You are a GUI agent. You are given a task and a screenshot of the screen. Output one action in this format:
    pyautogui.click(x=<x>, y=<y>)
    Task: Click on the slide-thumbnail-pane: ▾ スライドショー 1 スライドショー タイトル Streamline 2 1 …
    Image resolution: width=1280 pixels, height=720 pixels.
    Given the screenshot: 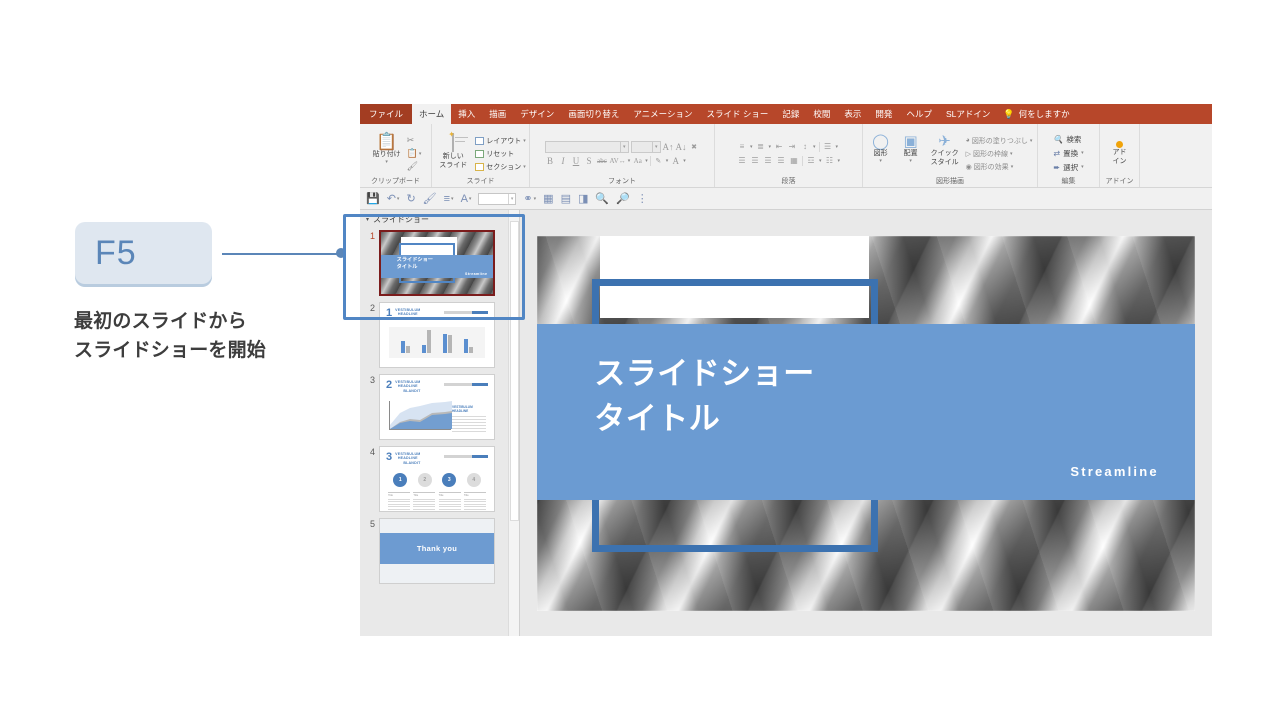 What is the action you would take?
    pyautogui.click(x=440, y=423)
    